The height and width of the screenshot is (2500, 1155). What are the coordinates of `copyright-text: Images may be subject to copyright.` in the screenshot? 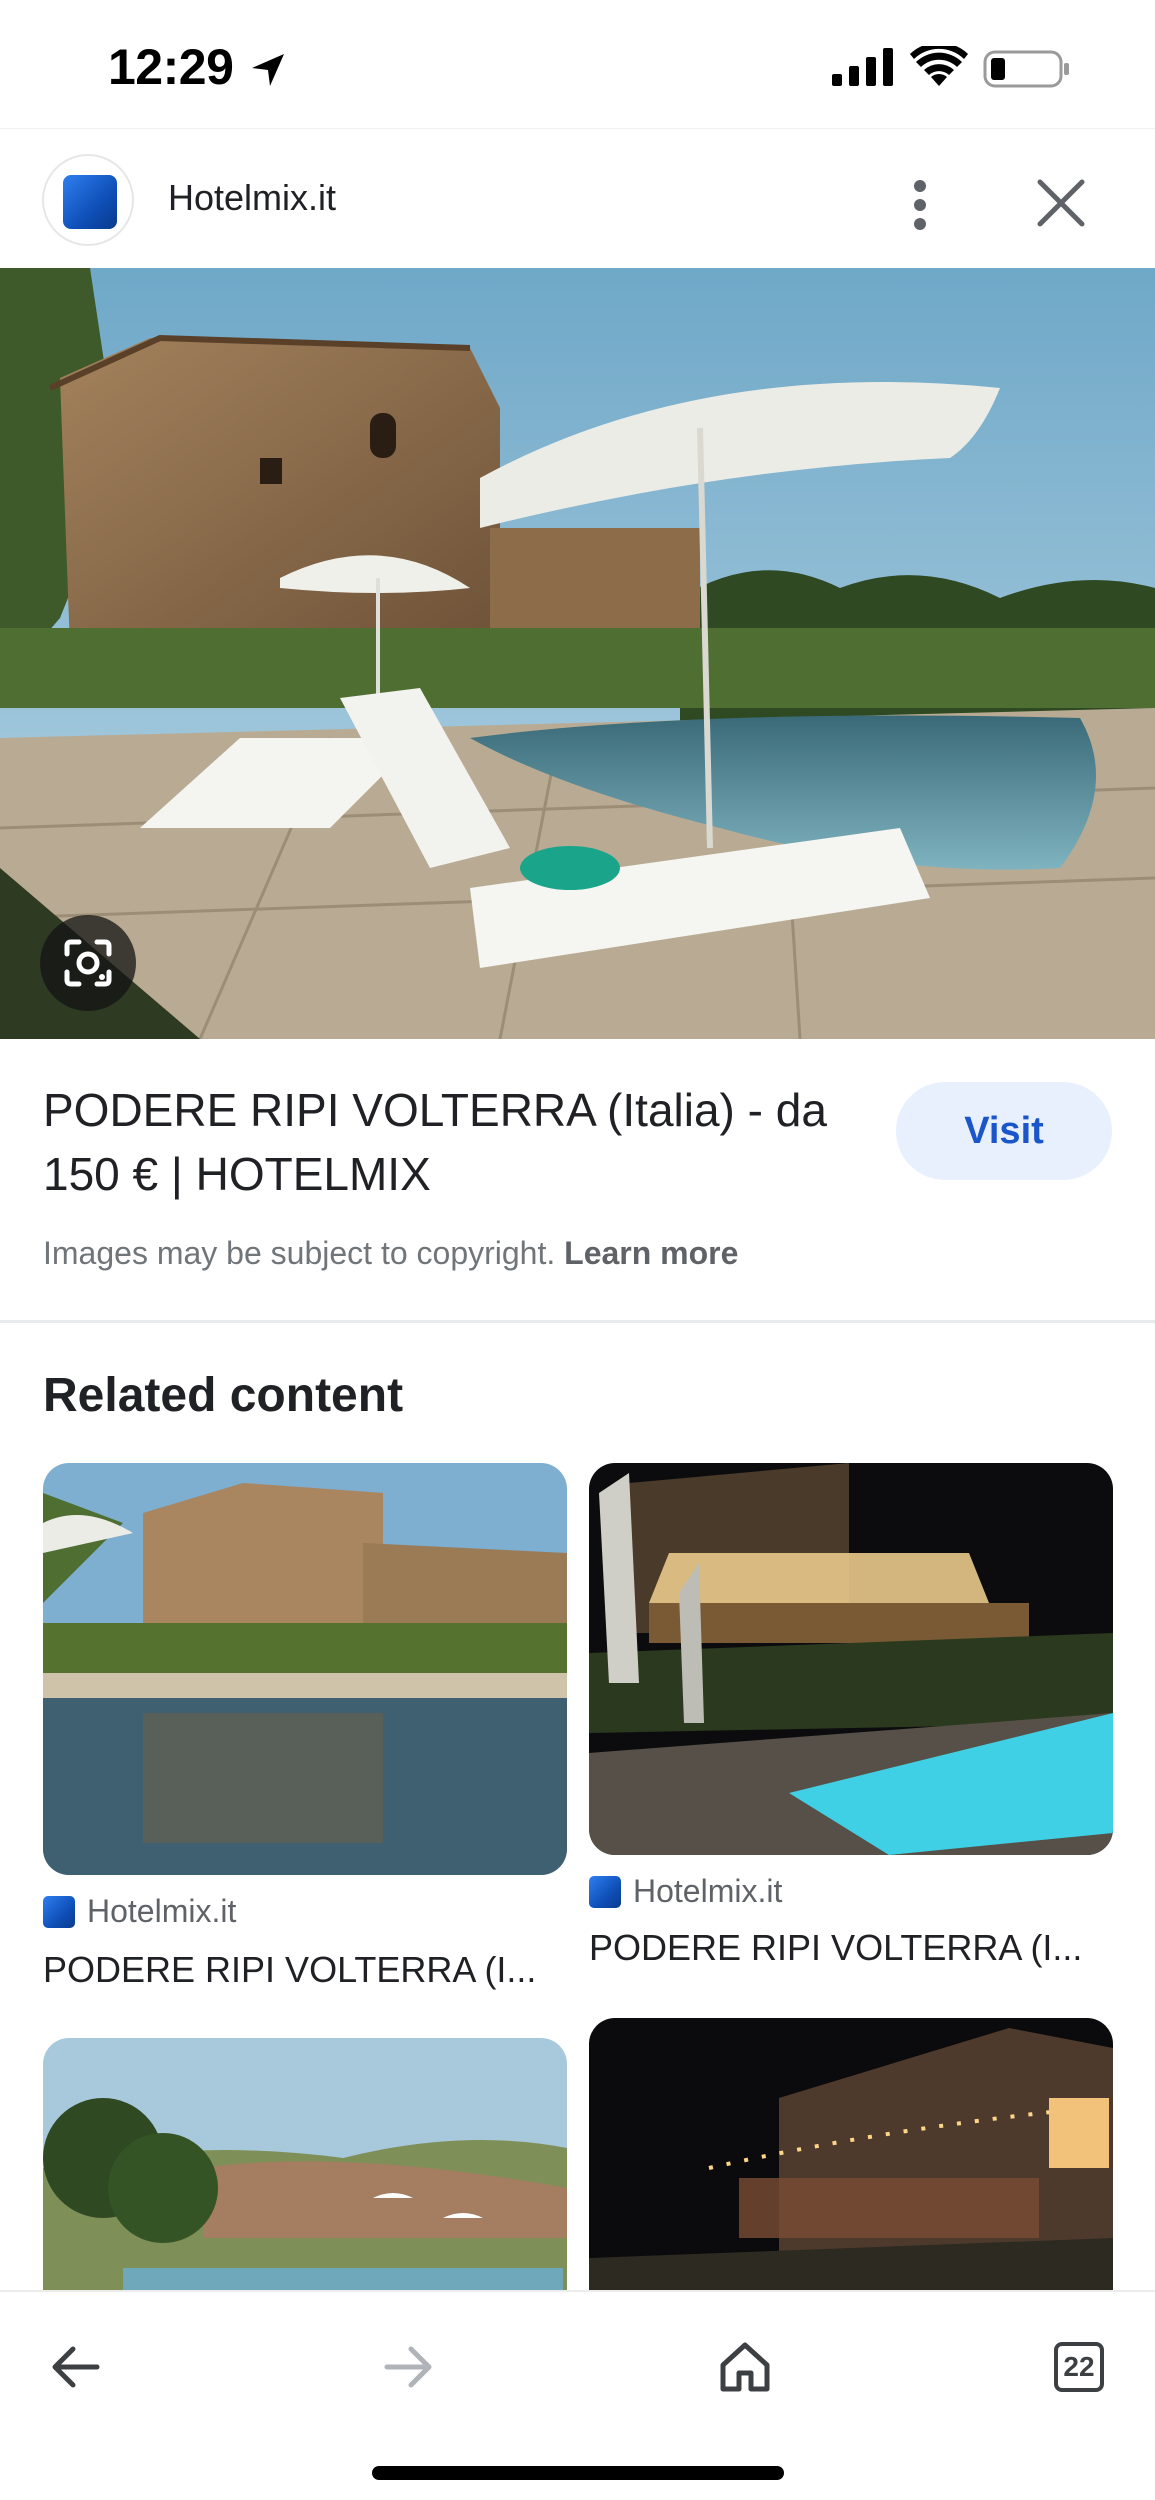 It's located at (299, 1253).